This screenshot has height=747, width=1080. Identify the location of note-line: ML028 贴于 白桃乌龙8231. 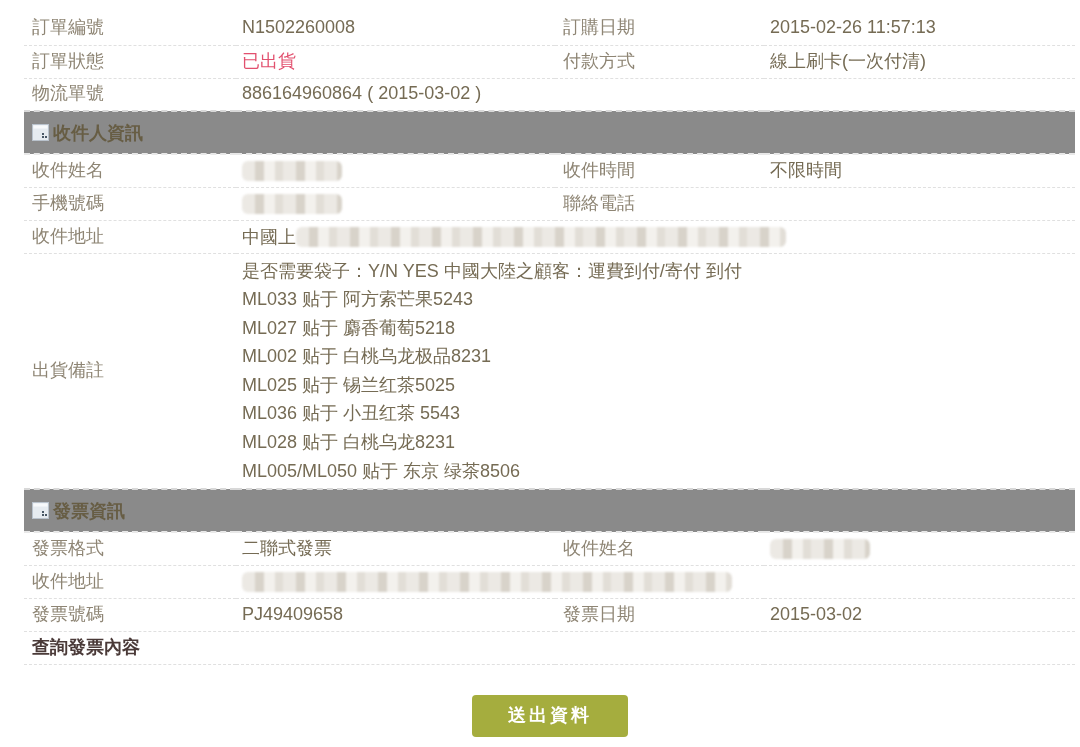
(349, 443).